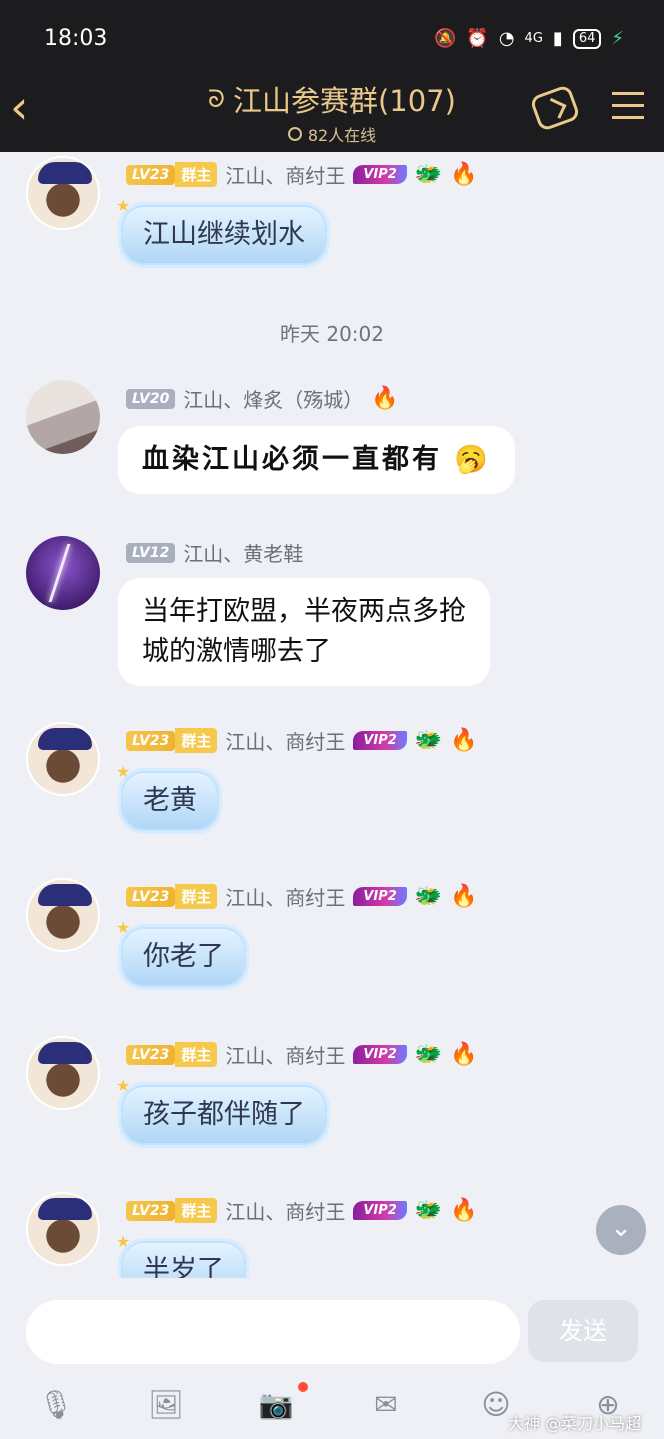 Image resolution: width=664 pixels, height=1439 pixels. Describe the element at coordinates (243, 552) in the screenshot. I see `sender-name: 江山、黄老鞋` at that location.